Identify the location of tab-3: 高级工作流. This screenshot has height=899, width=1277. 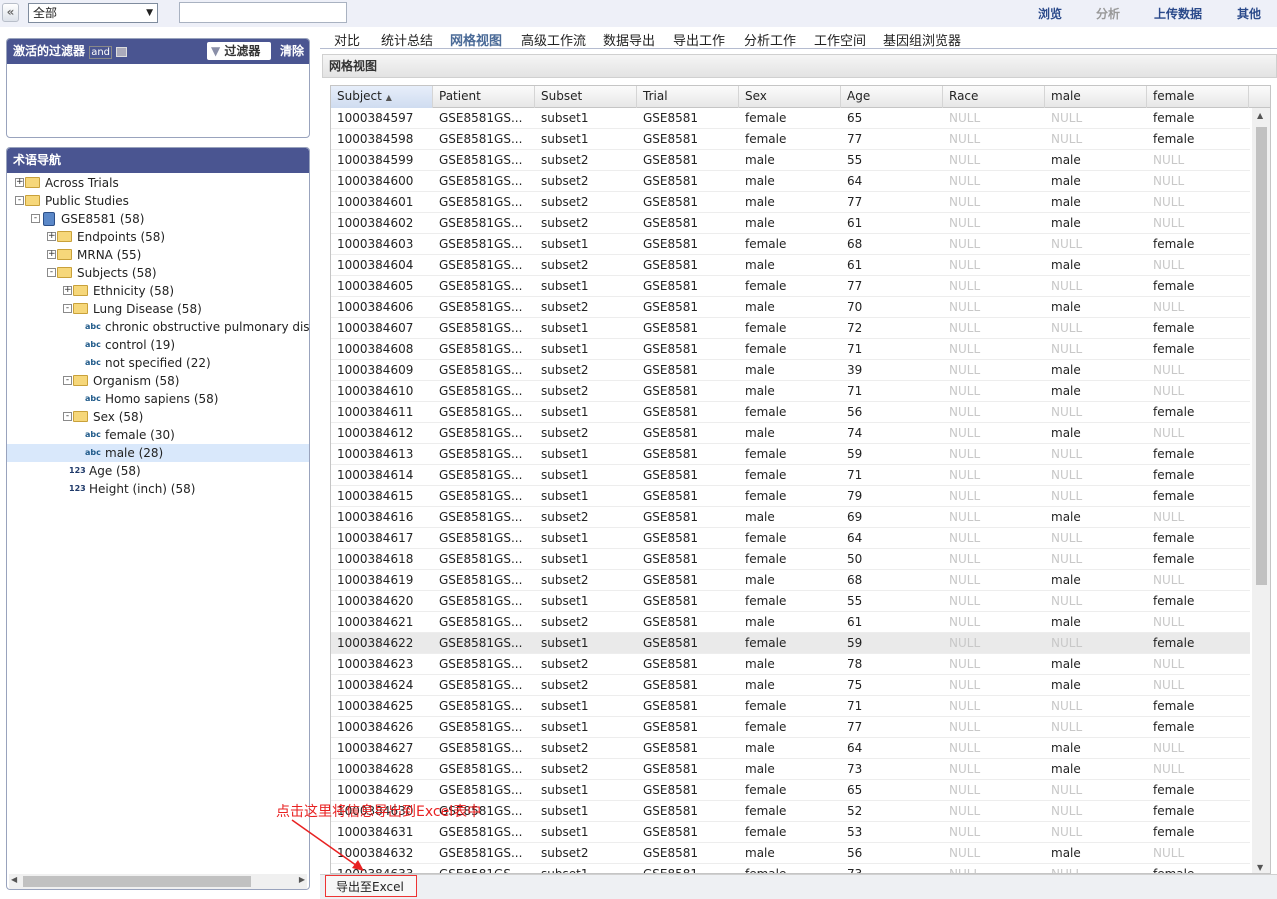
(553, 39).